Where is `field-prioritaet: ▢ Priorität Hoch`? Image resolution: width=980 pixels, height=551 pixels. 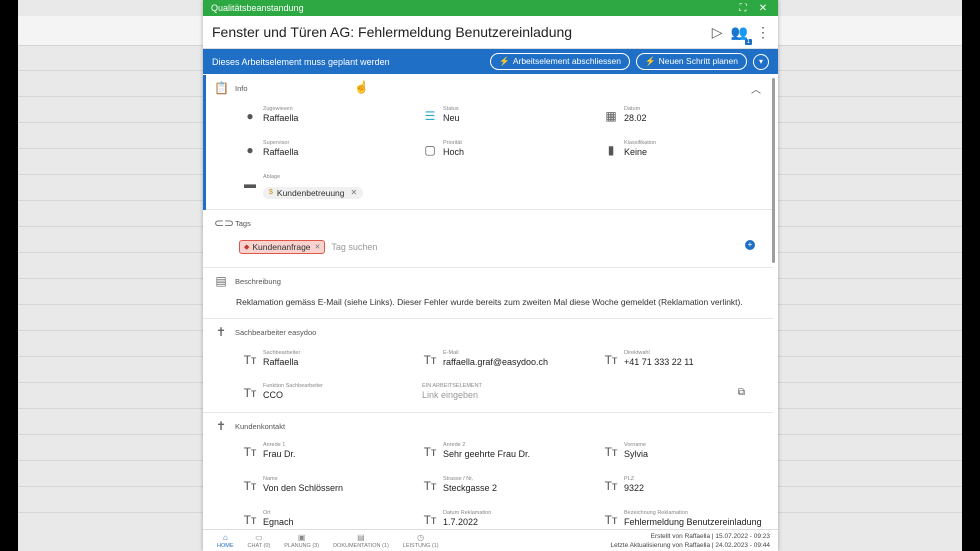
field-prioritaet: ▢ Priorität Hoch is located at coordinates (443, 148).